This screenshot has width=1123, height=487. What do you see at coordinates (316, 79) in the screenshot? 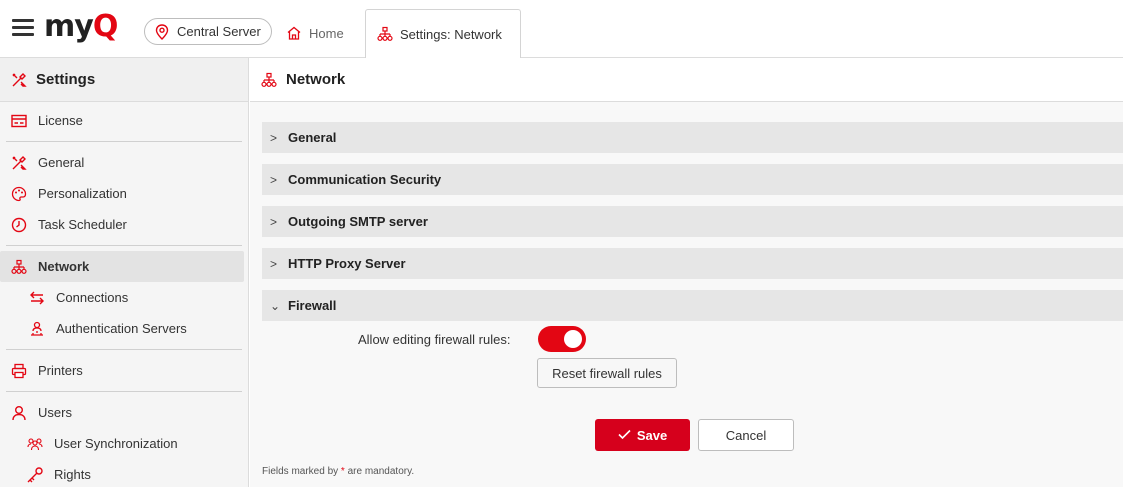
I see `page-title: Network` at bounding box center [316, 79].